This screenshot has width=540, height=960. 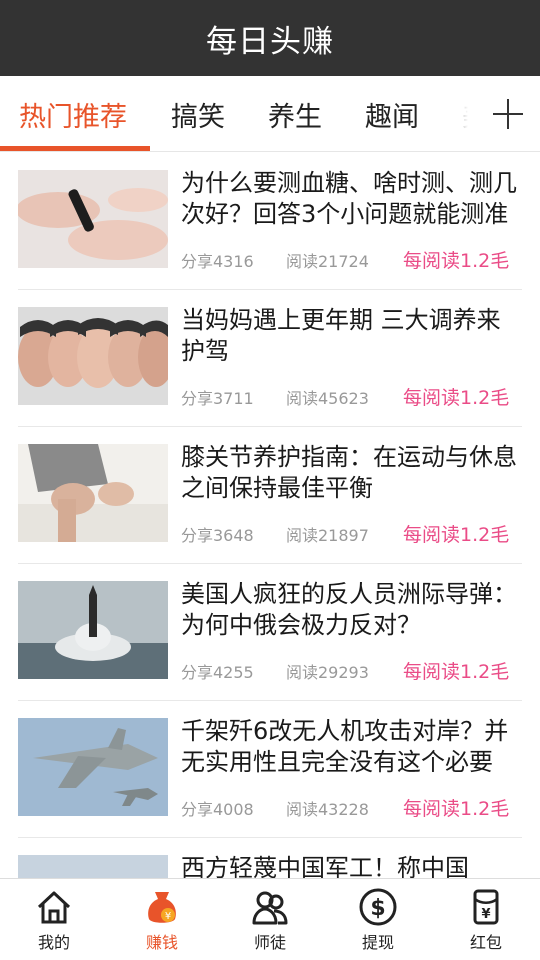 I want to click on share-count: 分享4255, so click(x=217, y=672).